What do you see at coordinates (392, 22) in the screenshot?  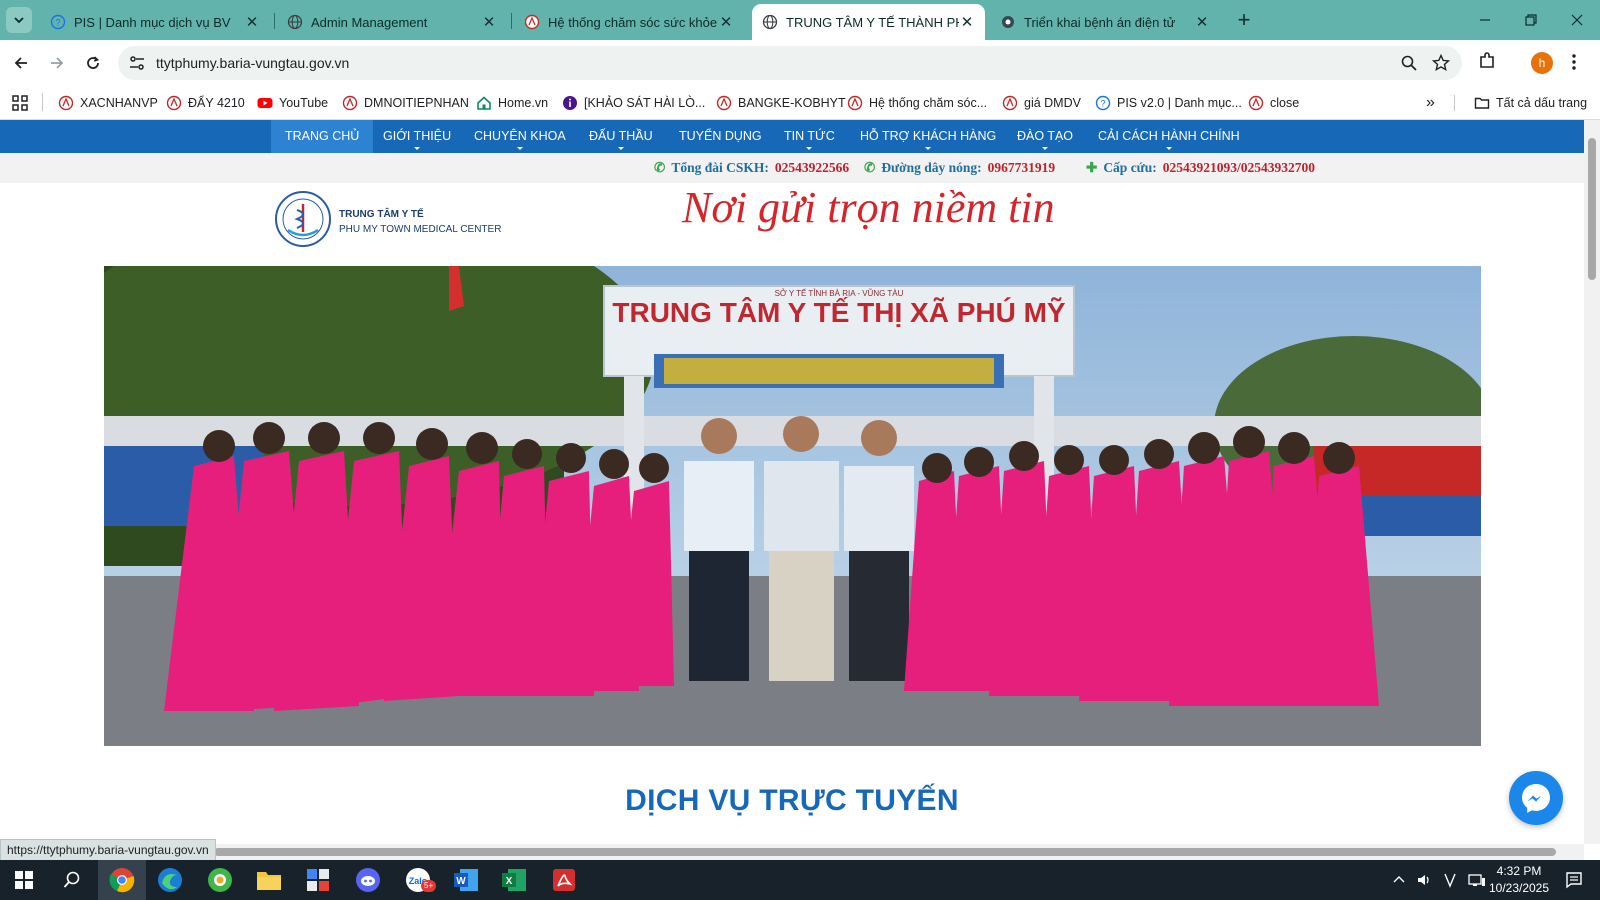 I see `tab-admin-management: Admin Management ✕` at bounding box center [392, 22].